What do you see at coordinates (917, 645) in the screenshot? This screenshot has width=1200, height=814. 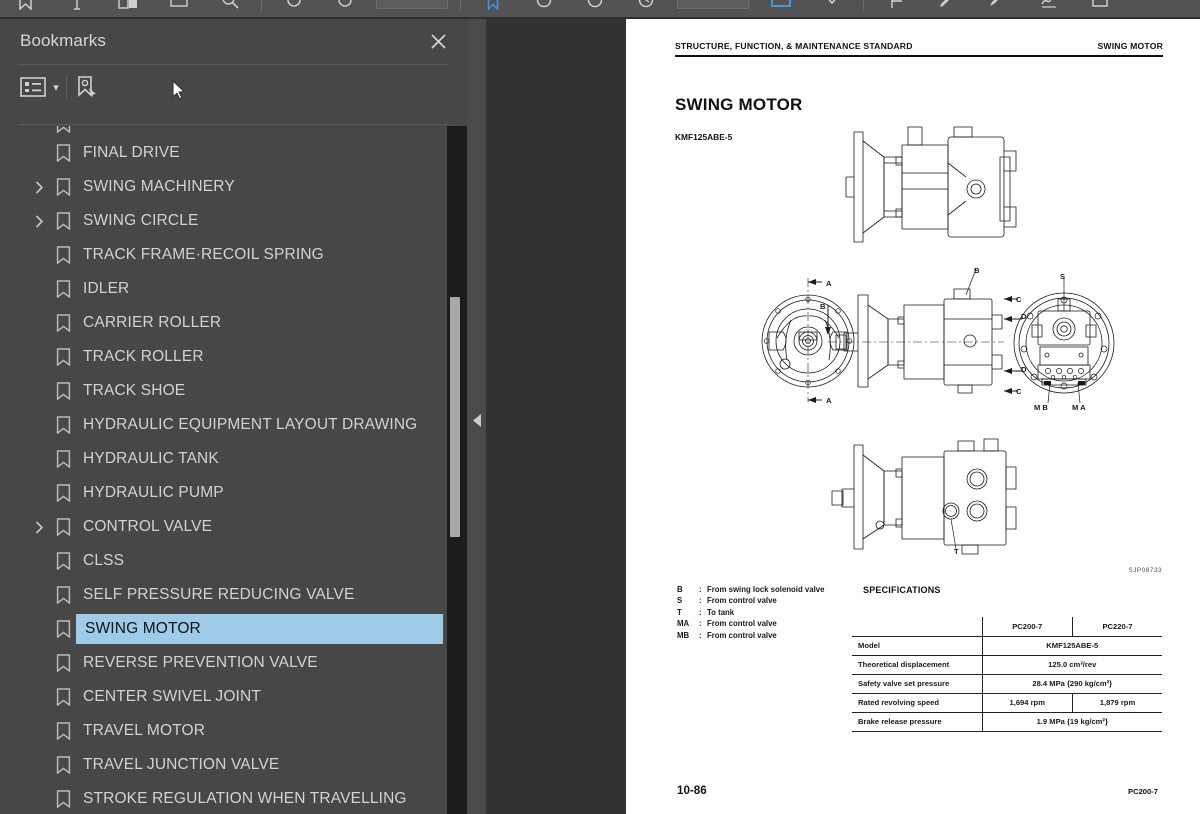 I see `spec-label: Model` at bounding box center [917, 645].